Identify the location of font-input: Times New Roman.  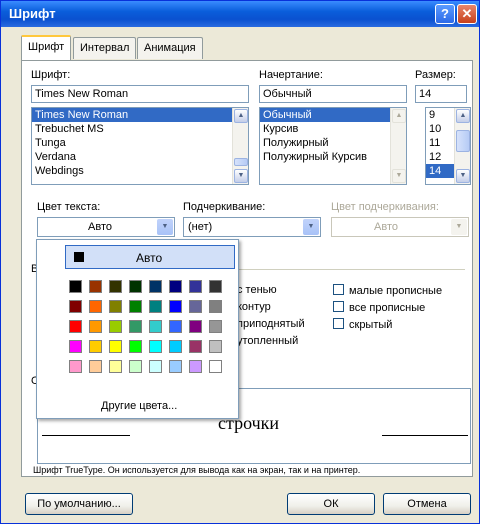
(140, 94).